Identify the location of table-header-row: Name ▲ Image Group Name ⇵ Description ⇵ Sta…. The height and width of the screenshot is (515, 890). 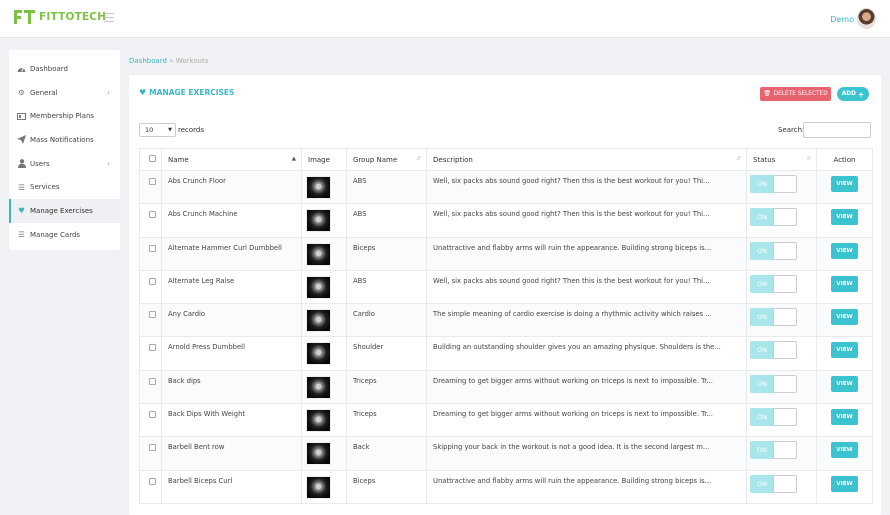
(506, 159).